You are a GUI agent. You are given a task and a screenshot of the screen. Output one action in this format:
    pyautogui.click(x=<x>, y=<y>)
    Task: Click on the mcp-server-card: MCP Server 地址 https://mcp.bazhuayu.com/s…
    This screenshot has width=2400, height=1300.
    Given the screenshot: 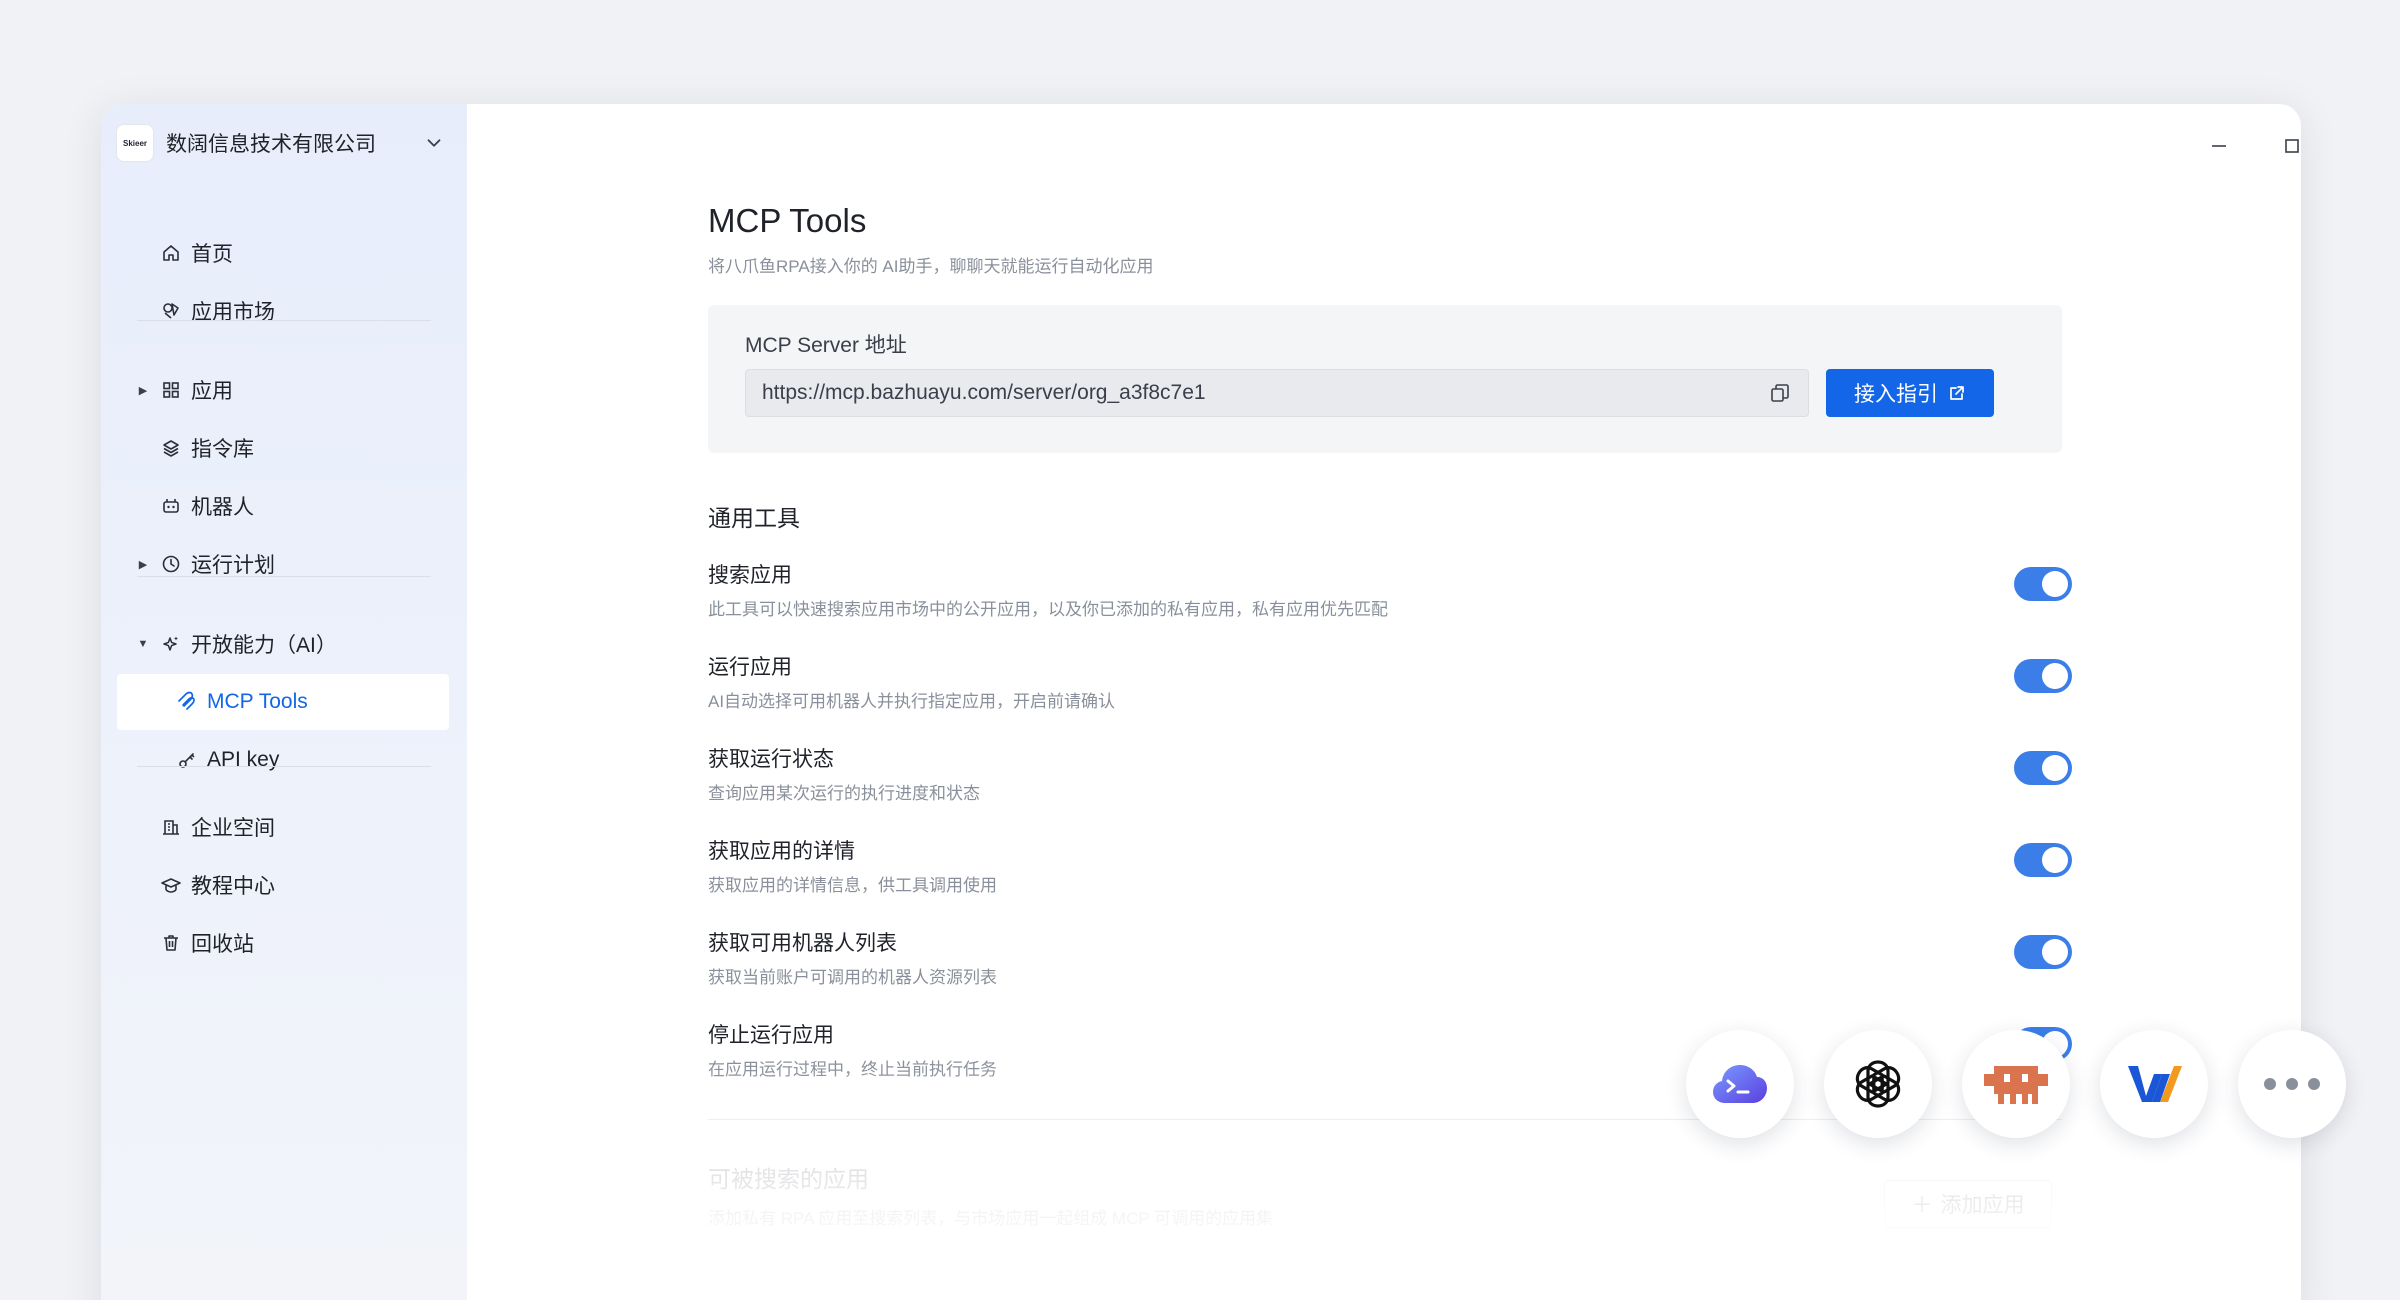 What is the action you would take?
    pyautogui.click(x=1385, y=379)
    